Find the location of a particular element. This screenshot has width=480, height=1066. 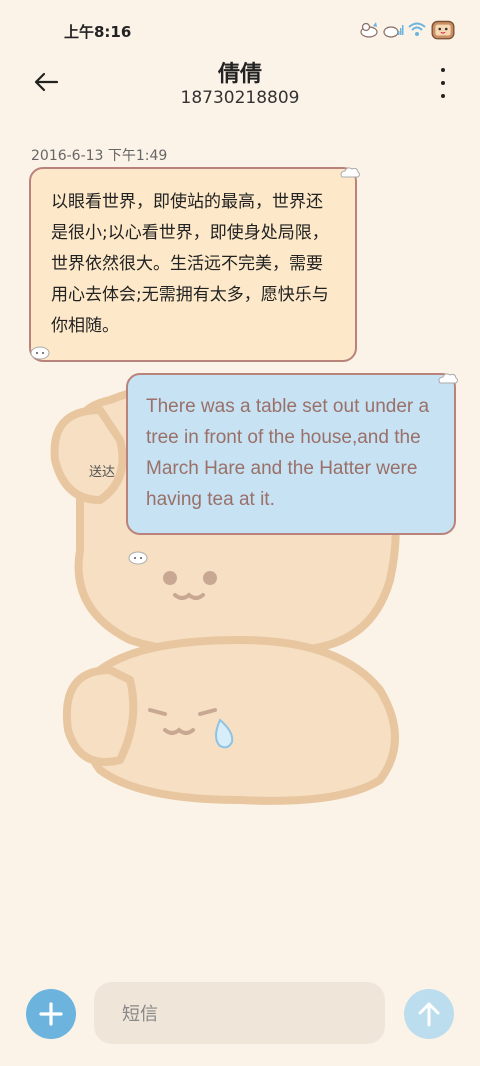

arrow-up-icon is located at coordinates (429, 1014).